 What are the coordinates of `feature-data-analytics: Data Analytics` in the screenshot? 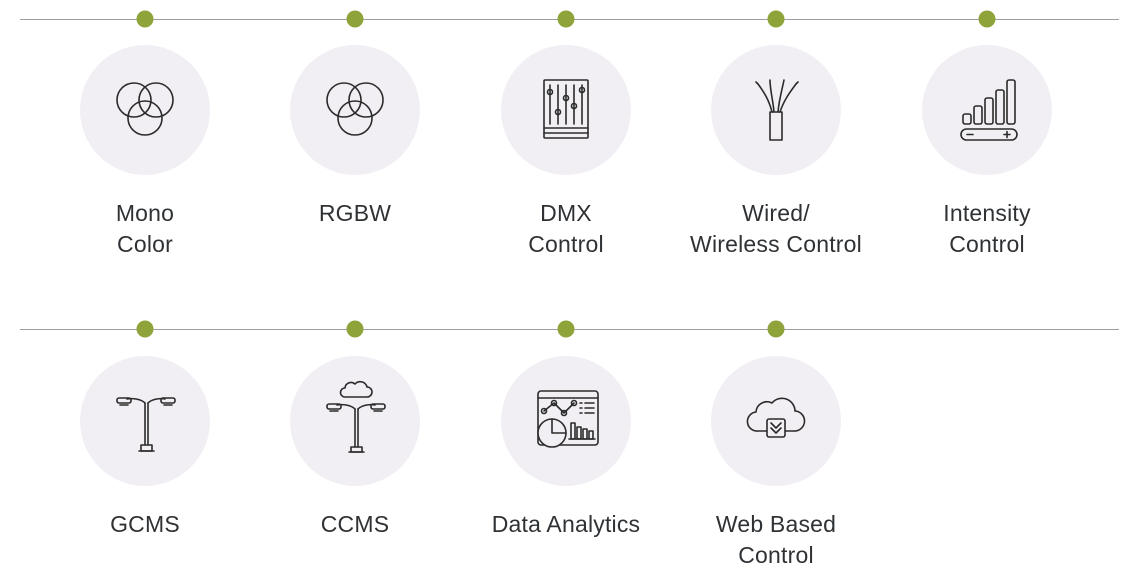 It's located at (566, 448).